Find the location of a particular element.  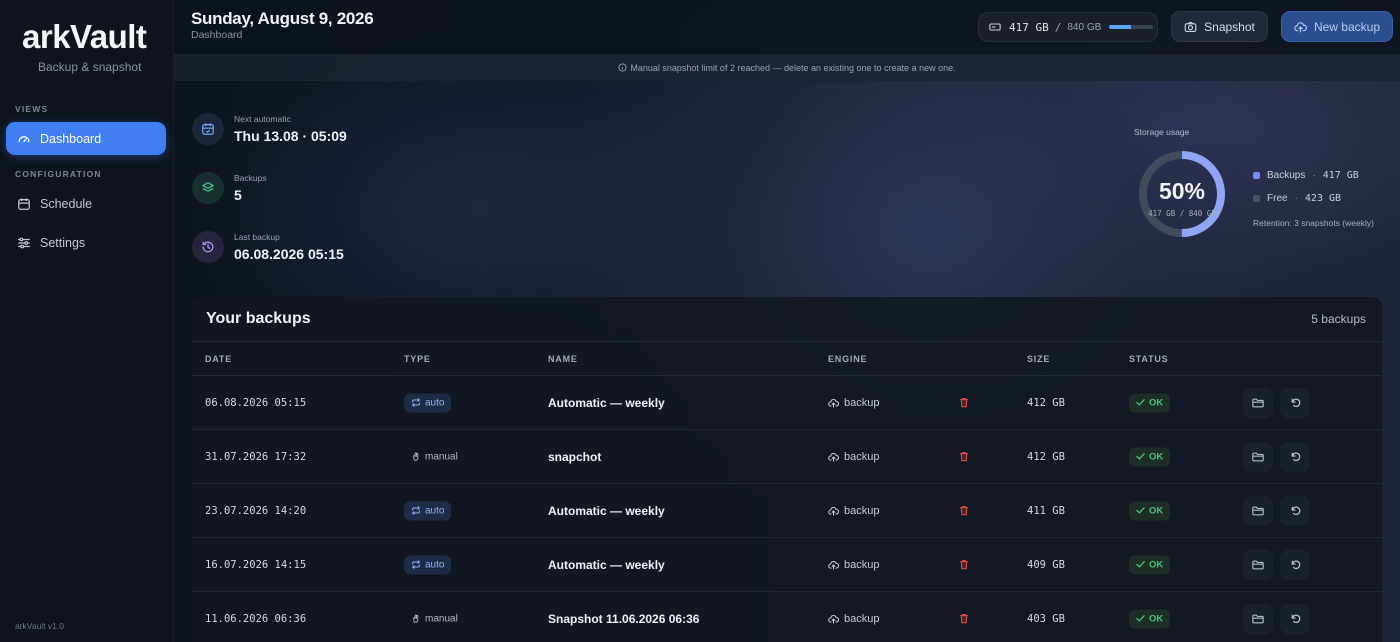

backup-date: 16.07.2026 14:15 is located at coordinates (256, 564).